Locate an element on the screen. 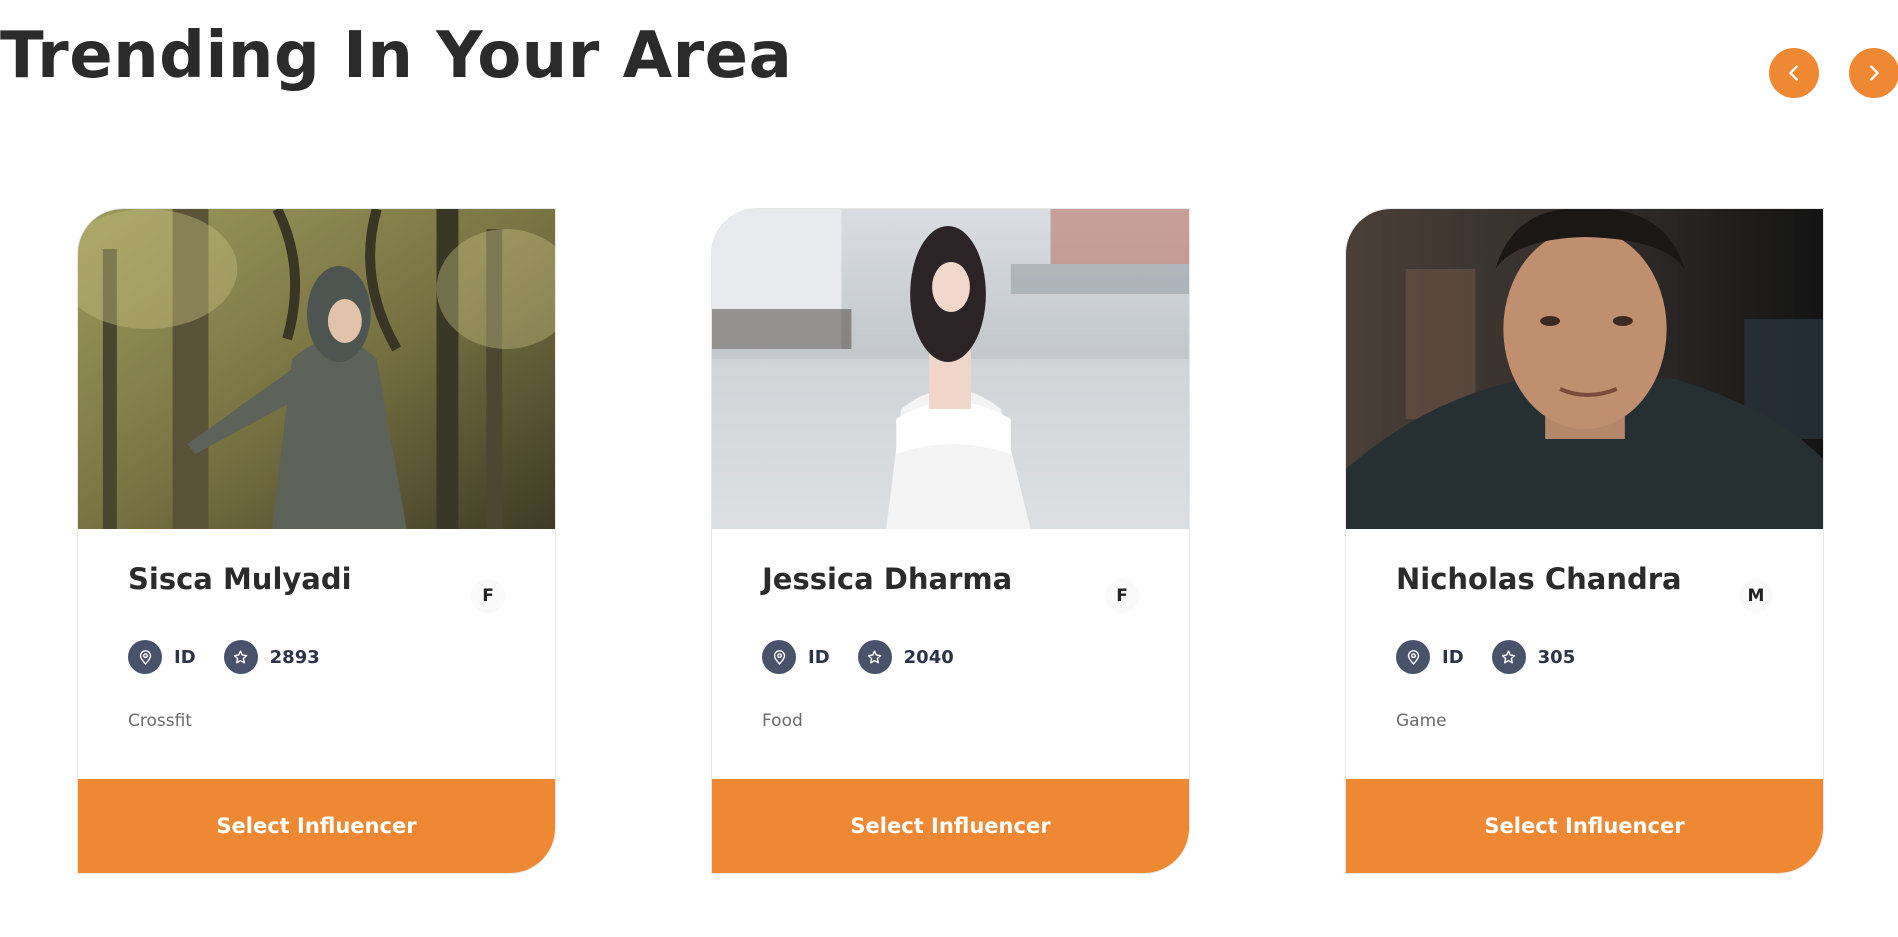 Image resolution: width=1898 pixels, height=937 pixels. chevron-left-icon is located at coordinates (1793, 73).